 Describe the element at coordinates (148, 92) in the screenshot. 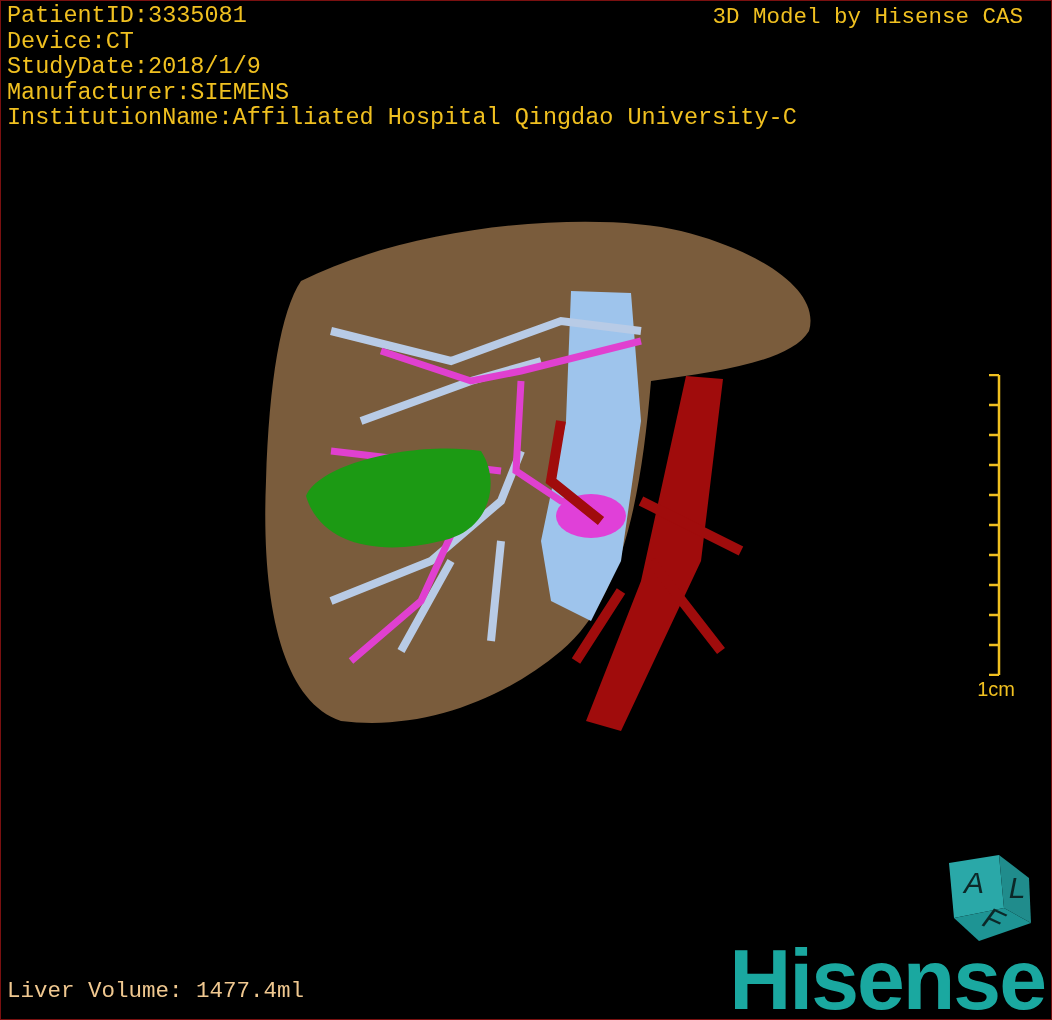

I see `info-text: Manufacturer:SIEMENS` at that location.